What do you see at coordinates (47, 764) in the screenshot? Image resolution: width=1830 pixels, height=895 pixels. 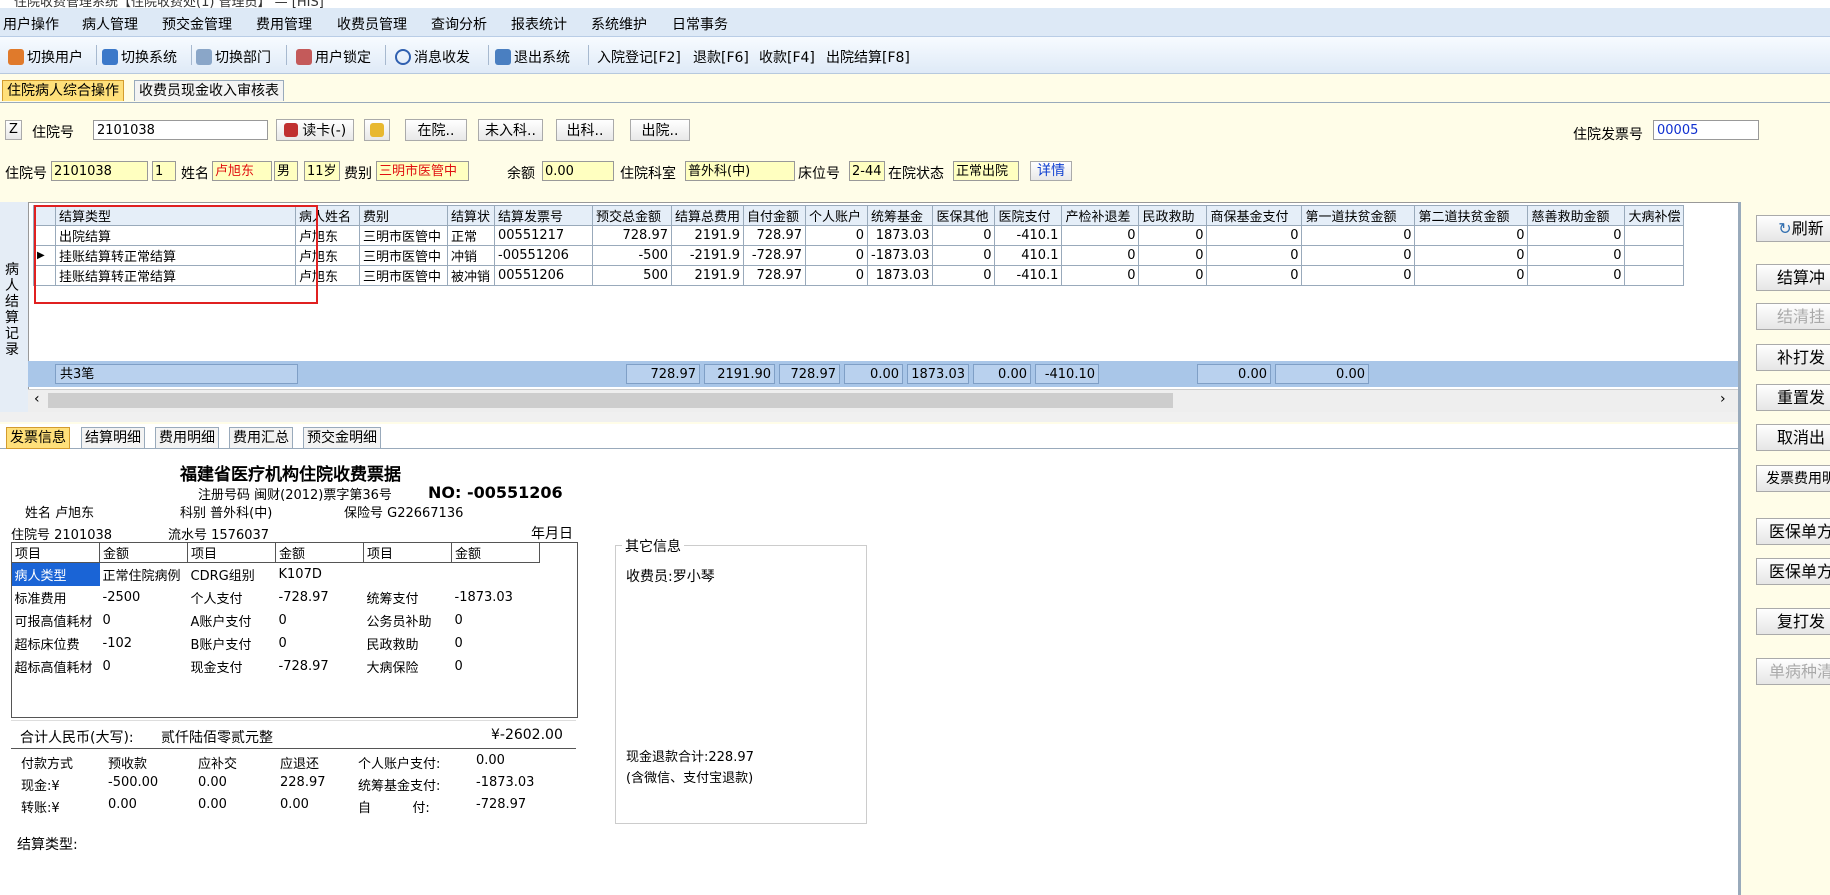 I see `pay-head: 付款方式` at bounding box center [47, 764].